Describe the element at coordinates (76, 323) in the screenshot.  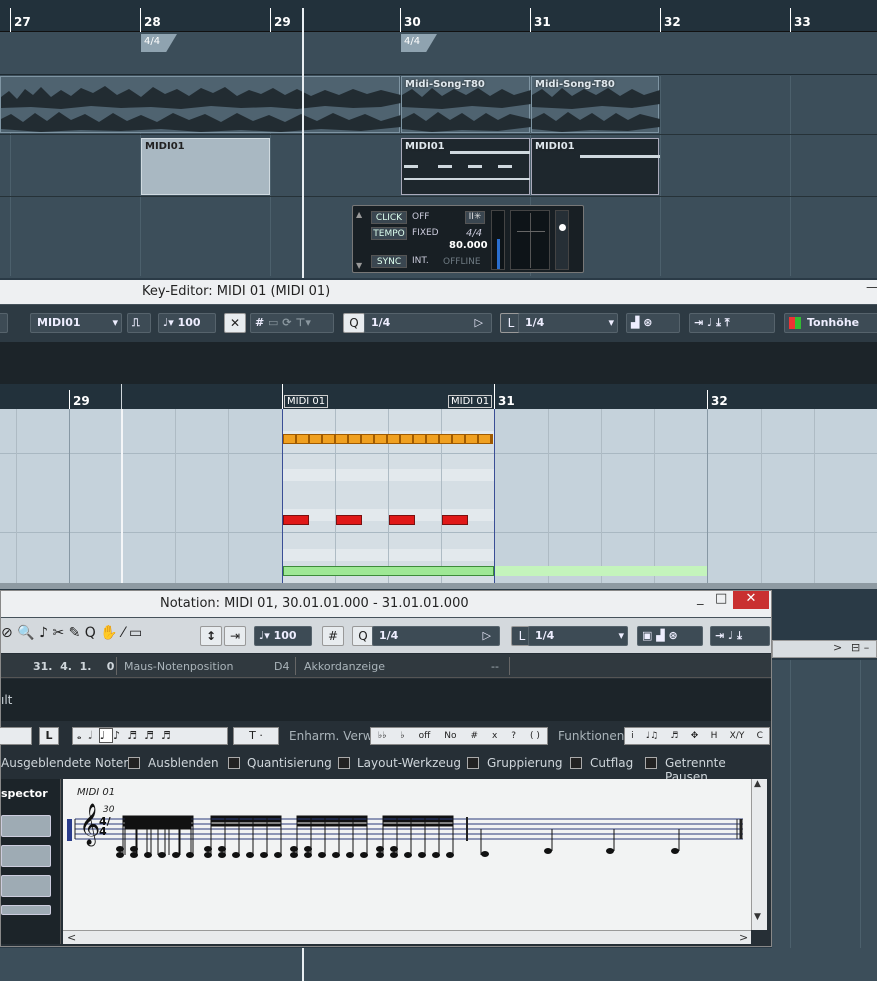
I see `part-select: MIDI01 ▾` at that location.